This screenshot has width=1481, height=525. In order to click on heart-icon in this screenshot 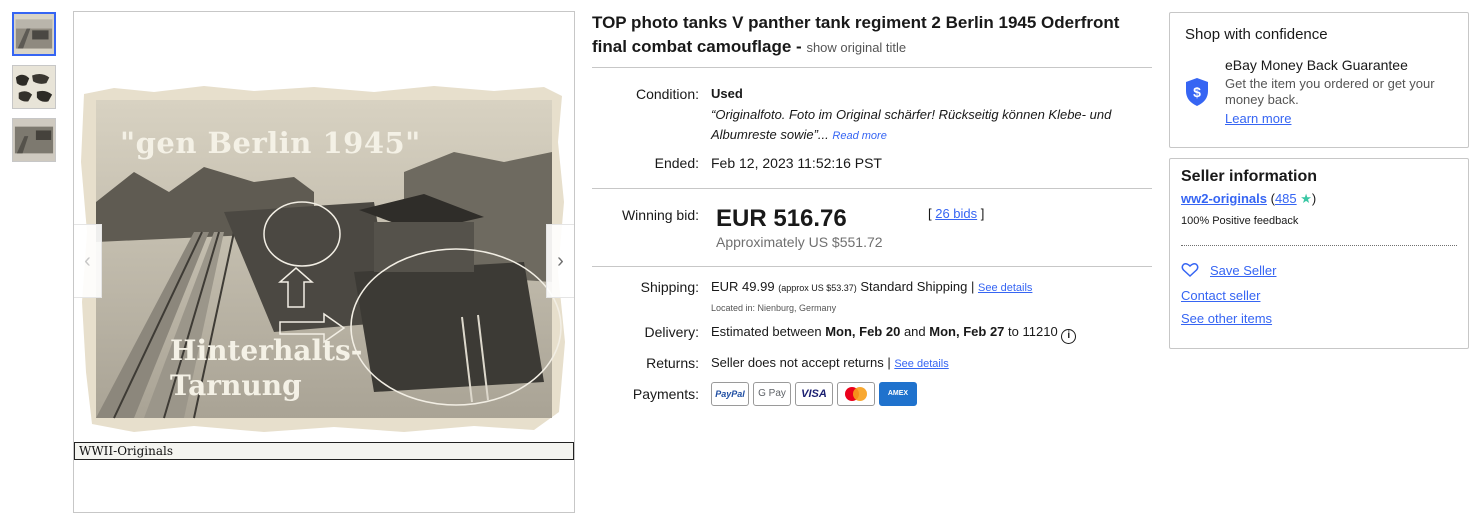, I will do `click(1190, 270)`.